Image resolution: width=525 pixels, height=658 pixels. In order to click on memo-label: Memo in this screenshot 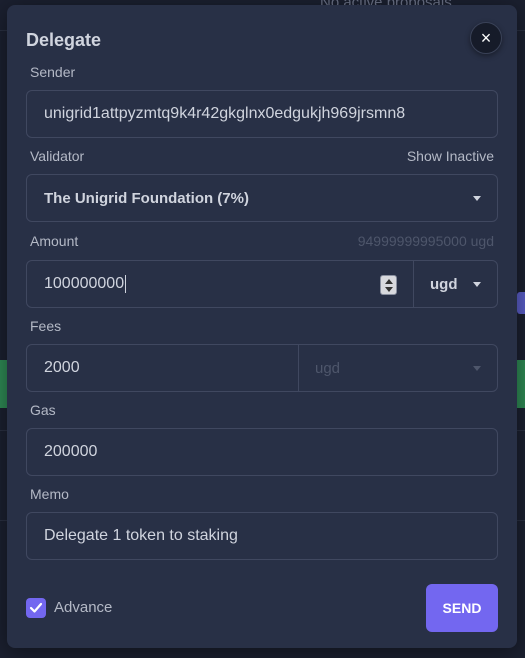, I will do `click(49, 494)`.